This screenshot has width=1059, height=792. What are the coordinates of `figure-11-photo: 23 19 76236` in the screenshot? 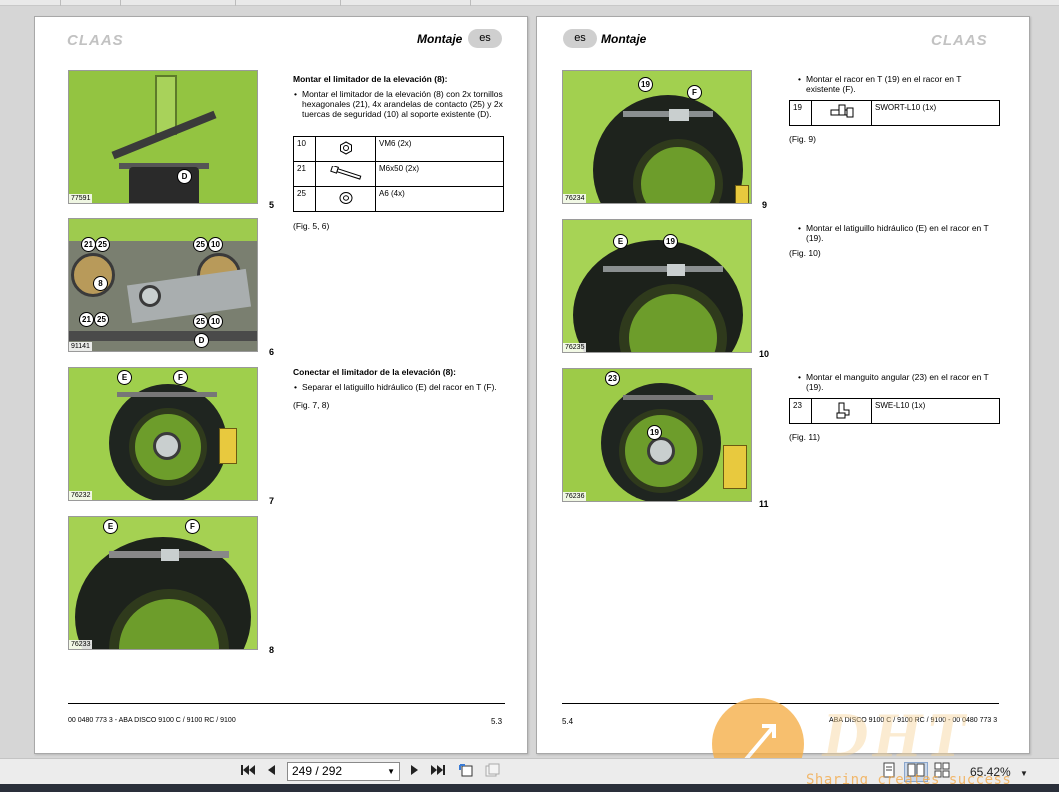 It's located at (657, 435).